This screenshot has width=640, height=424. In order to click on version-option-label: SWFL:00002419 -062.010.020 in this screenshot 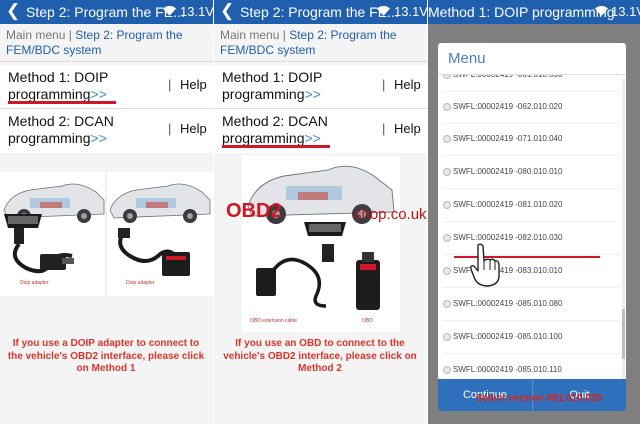, I will do `click(508, 106)`.